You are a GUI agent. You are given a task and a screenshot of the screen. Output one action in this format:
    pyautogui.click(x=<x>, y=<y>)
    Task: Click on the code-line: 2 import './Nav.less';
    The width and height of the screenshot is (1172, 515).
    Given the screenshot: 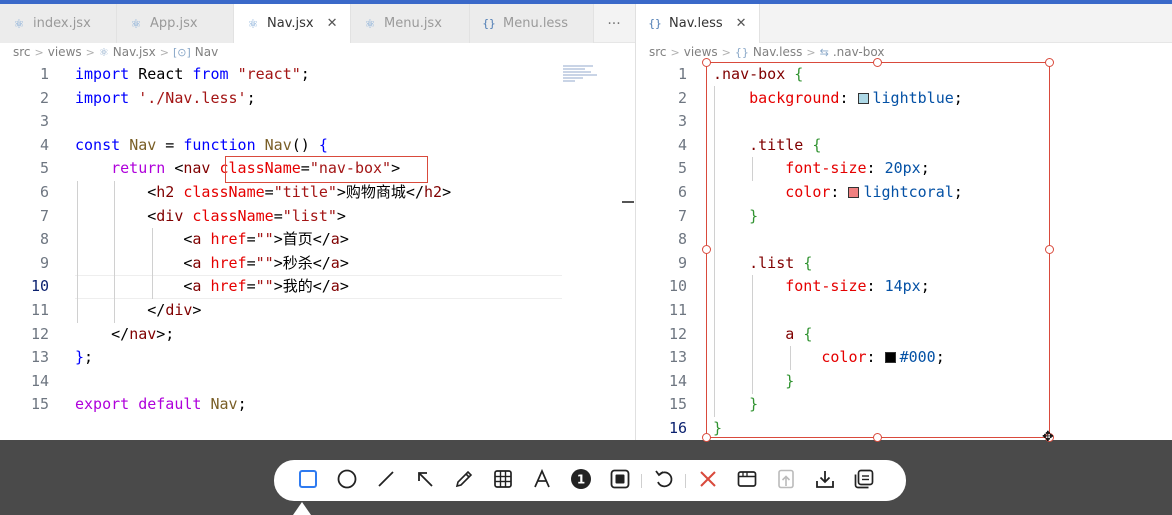 What is the action you would take?
    pyautogui.click(x=317, y=99)
    